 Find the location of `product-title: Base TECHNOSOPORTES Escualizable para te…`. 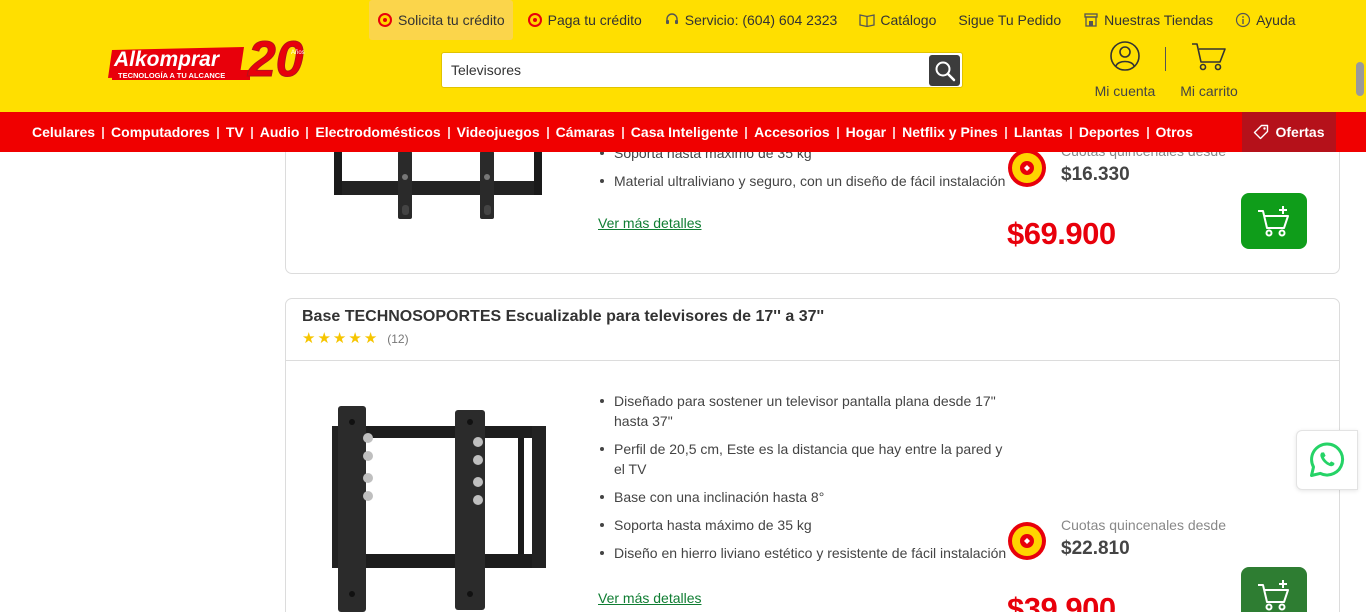

product-title: Base TECHNOSOPORTES Escualizable para te… is located at coordinates (812, 317).